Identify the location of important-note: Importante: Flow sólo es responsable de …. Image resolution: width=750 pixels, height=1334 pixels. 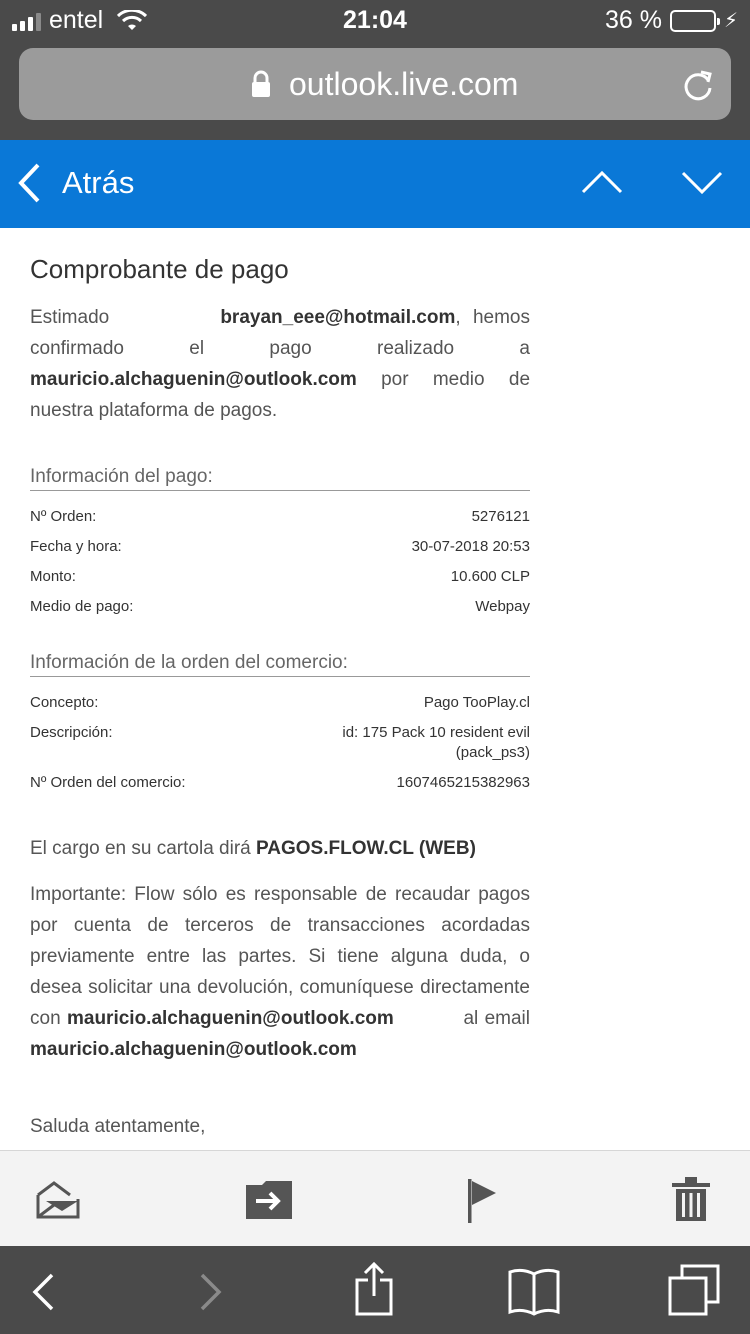
(280, 972).